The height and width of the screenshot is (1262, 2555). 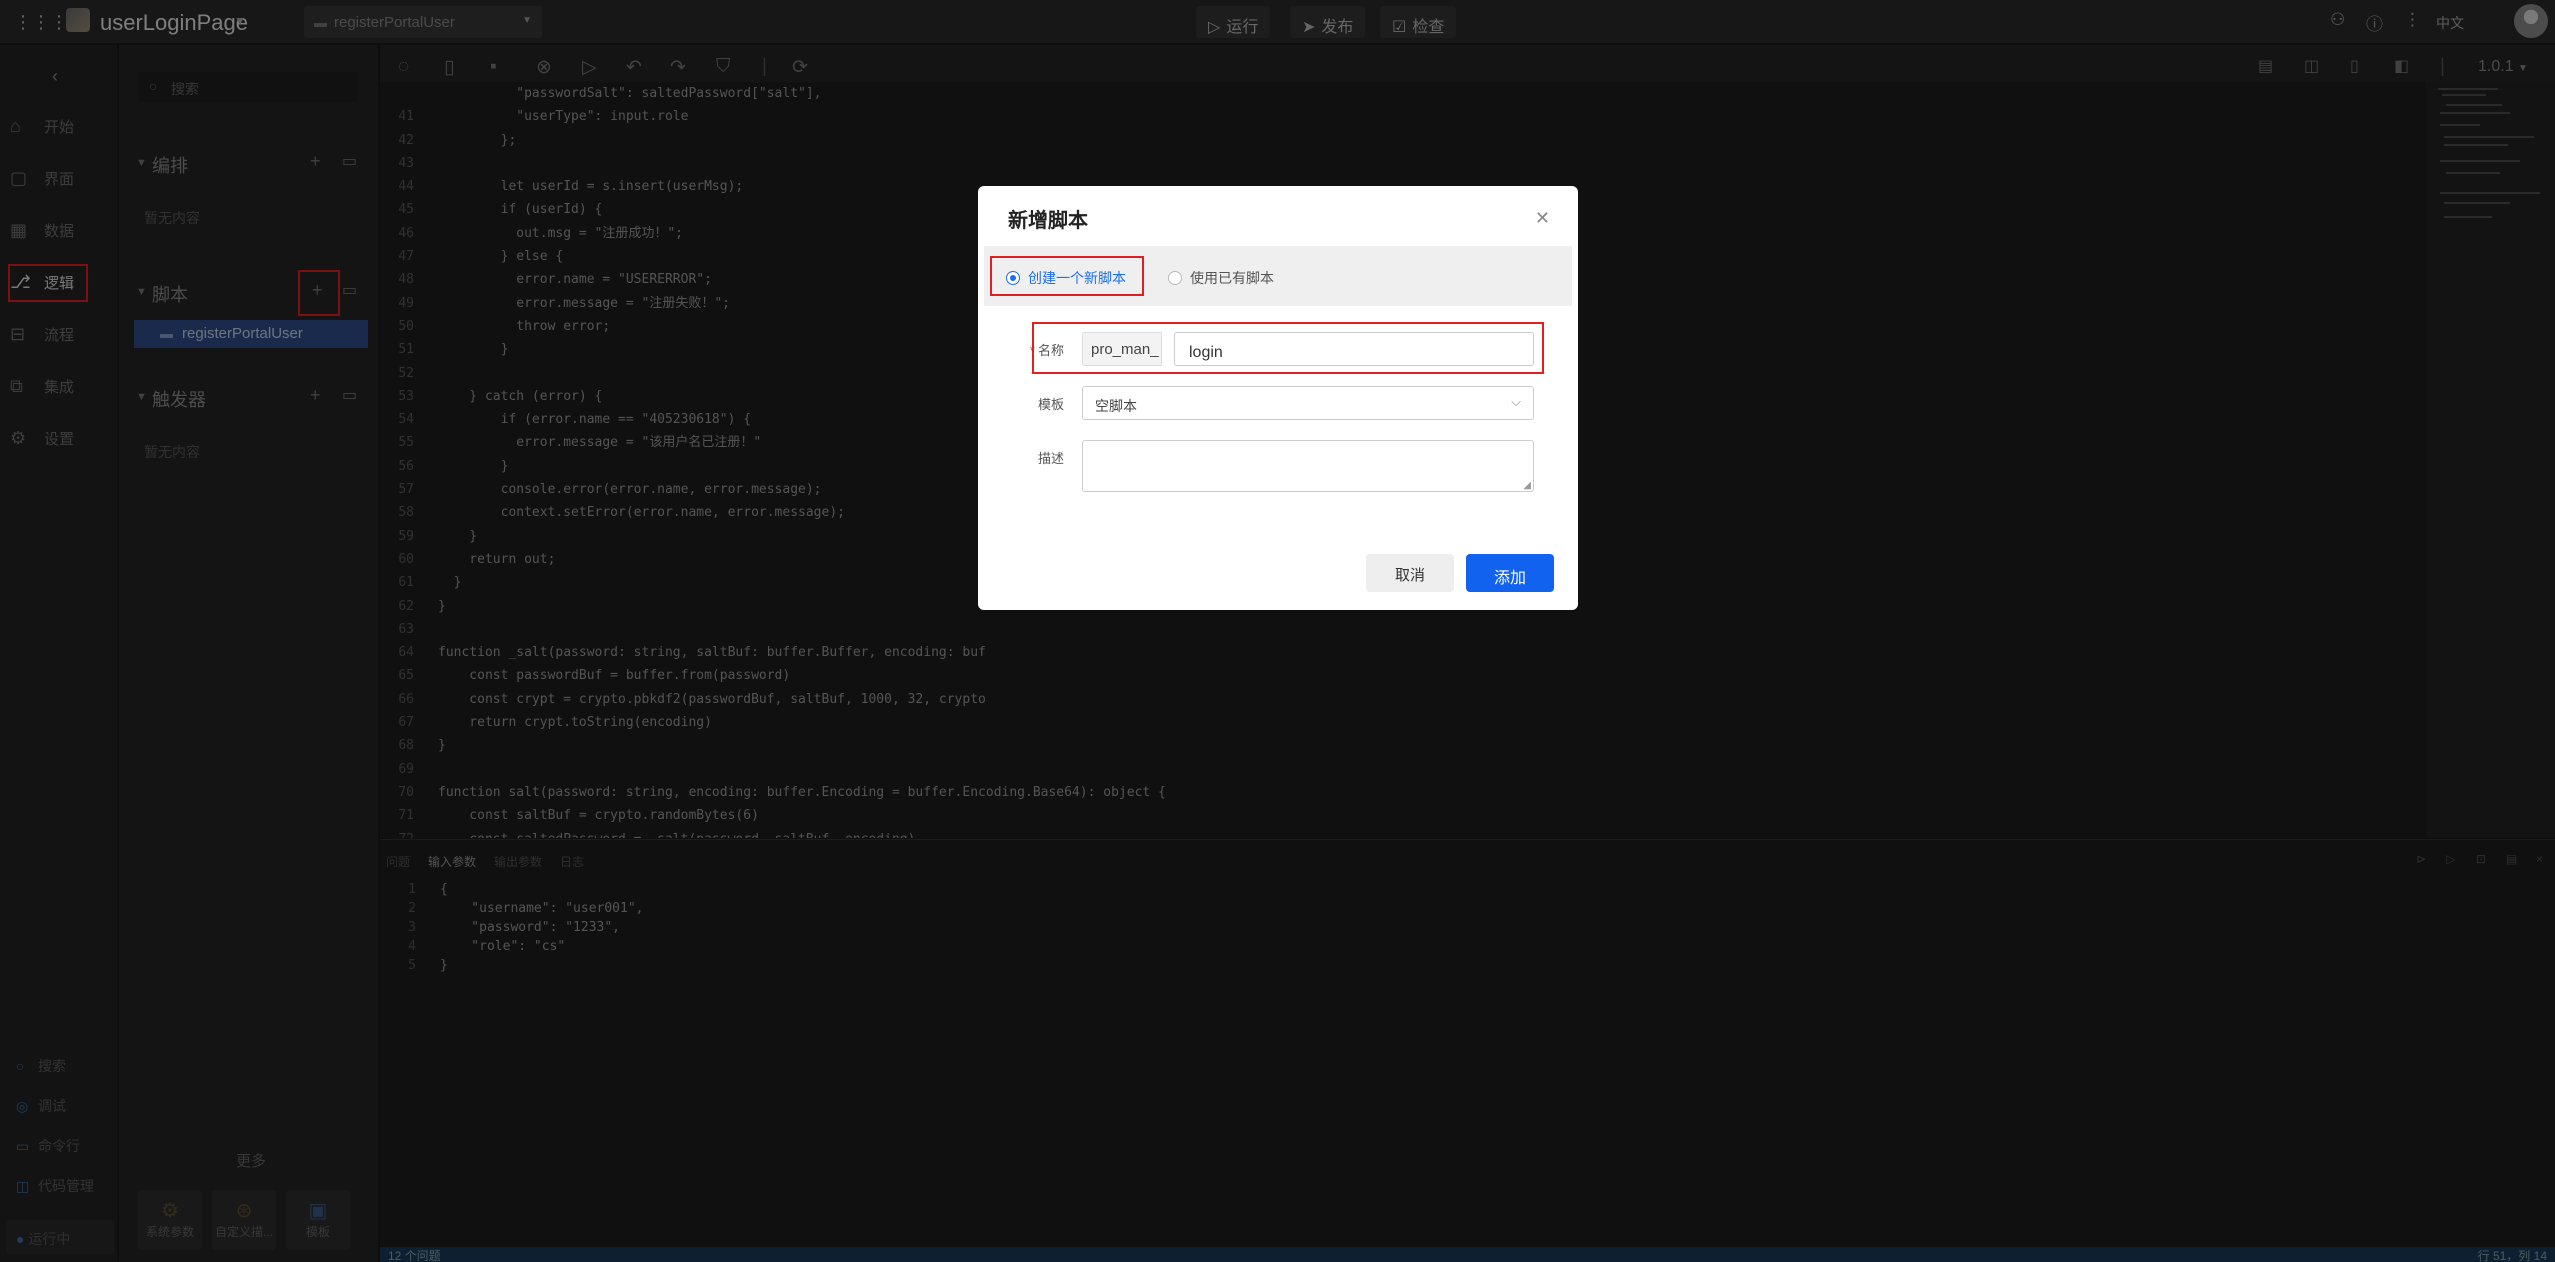 I want to click on add-button: 添加, so click(x=1510, y=573).